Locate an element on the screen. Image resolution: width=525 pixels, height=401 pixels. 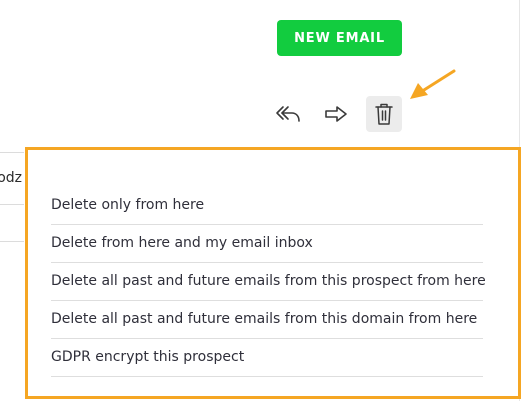
menu-item-gdpr-encrypt: GDPR encrypt this prospect is located at coordinates (267, 358).